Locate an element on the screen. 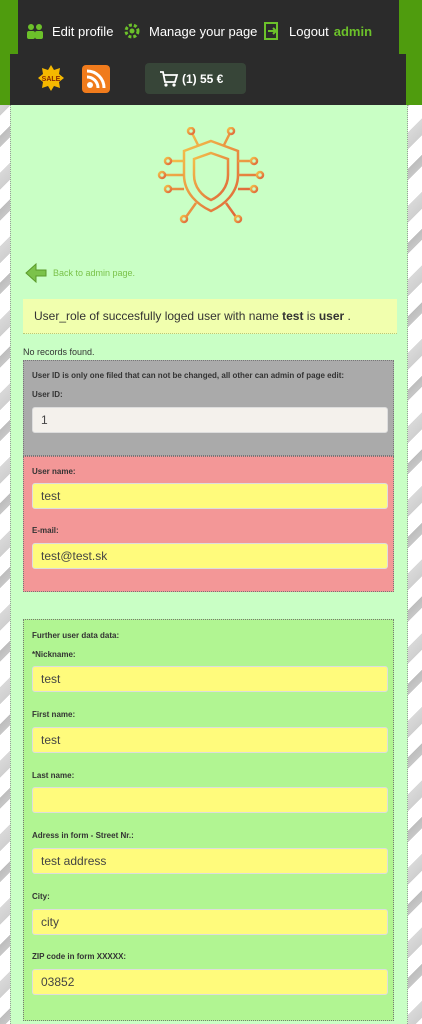 Image resolution: width=422 pixels, height=1024 pixels. gear-icon is located at coordinates (132, 31).